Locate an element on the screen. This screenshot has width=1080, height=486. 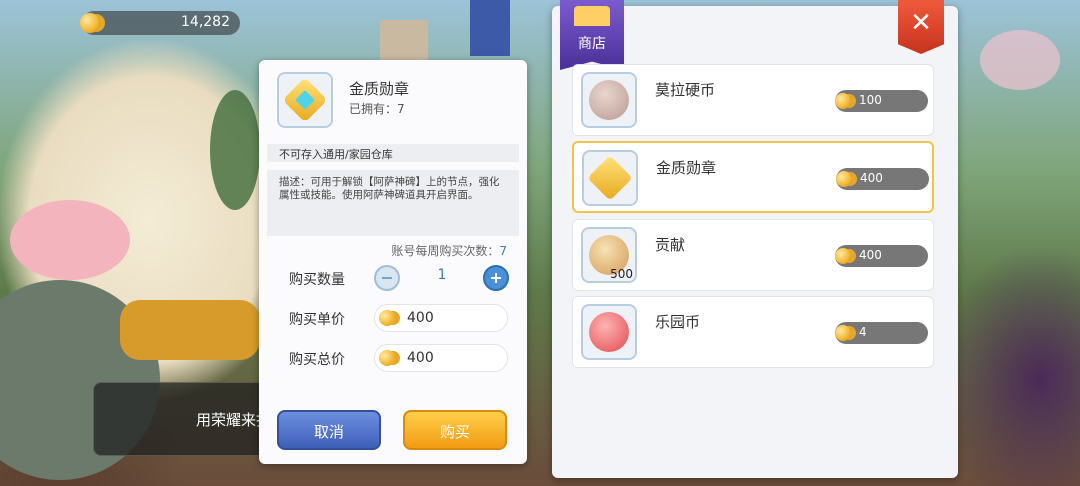
shop-item-name: 乐园币 is located at coordinates (678, 322).